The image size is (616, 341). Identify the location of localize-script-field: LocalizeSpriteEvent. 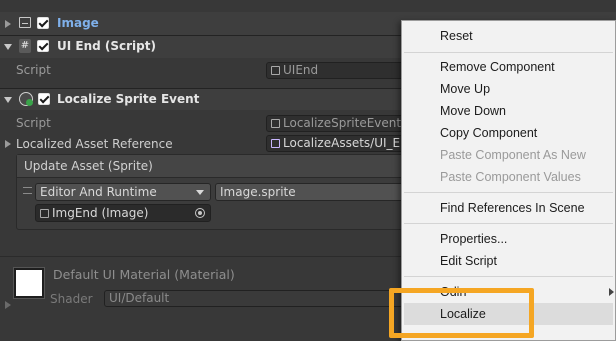
(336, 123).